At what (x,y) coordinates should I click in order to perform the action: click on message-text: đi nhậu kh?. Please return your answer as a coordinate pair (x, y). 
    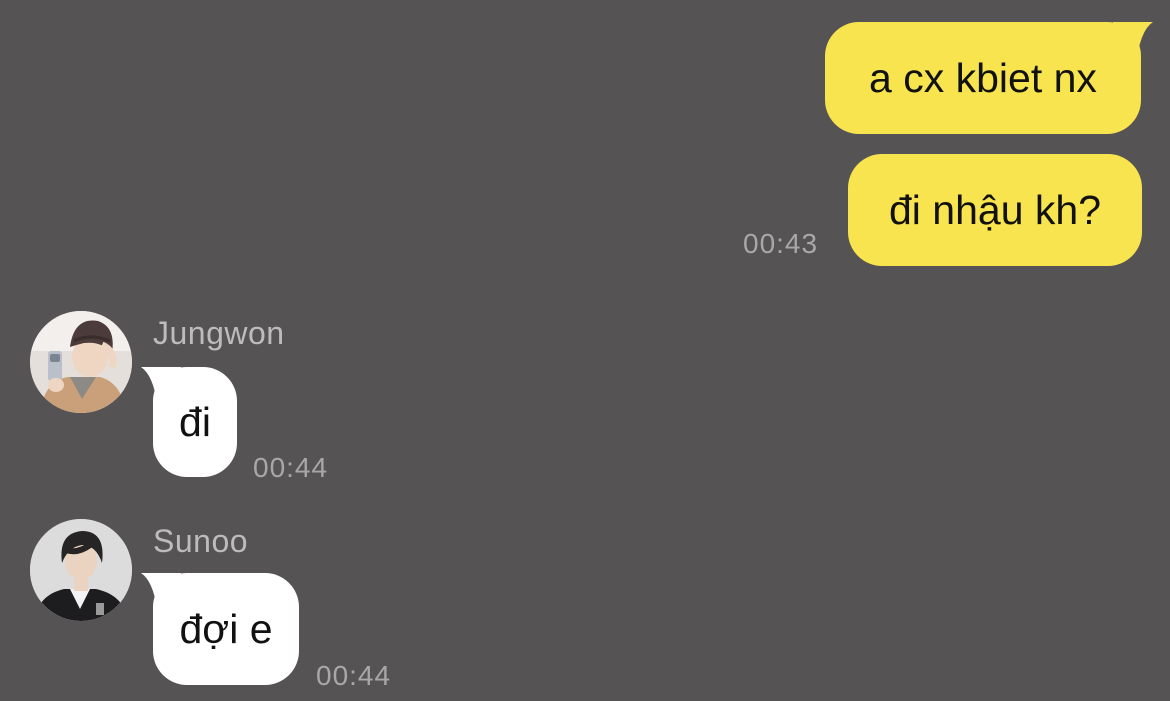
    Looking at the image, I should click on (994, 209).